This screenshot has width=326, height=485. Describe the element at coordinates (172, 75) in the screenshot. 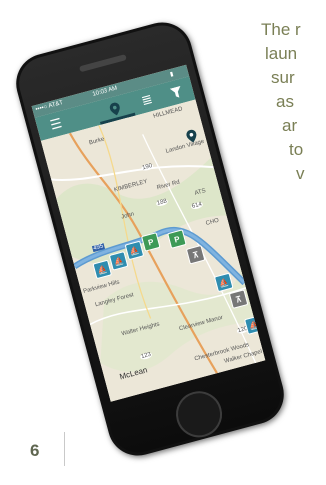

I see `battery-icon: ▮` at that location.